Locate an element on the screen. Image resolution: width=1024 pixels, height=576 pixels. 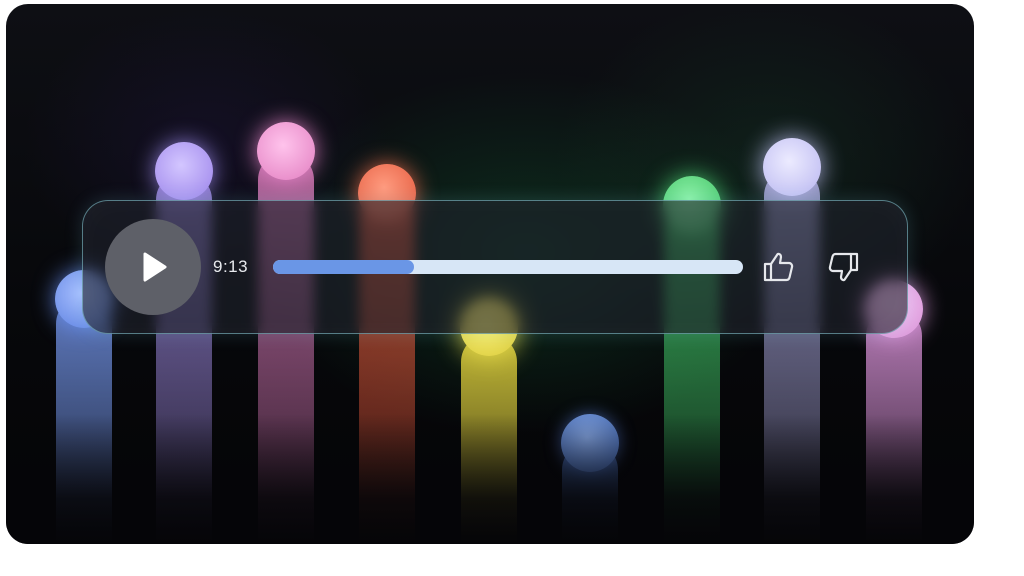
progress-fill is located at coordinates (343, 267).